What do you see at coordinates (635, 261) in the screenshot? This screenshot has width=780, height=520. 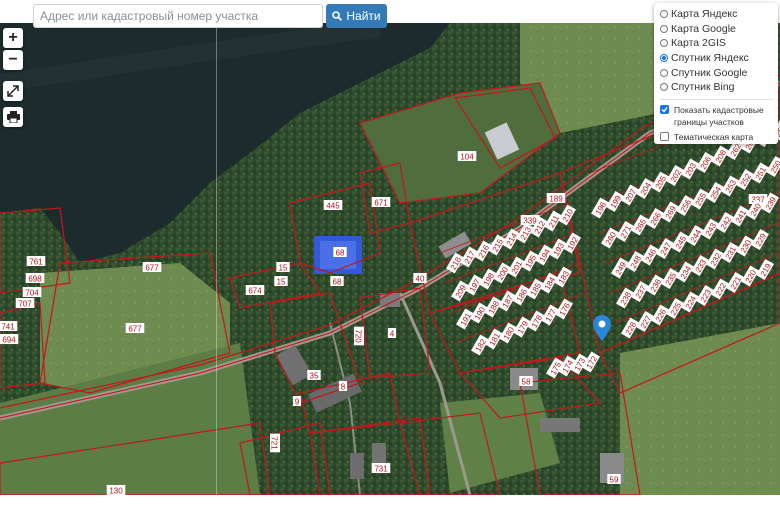 I see `parcel-label: 248` at bounding box center [635, 261].